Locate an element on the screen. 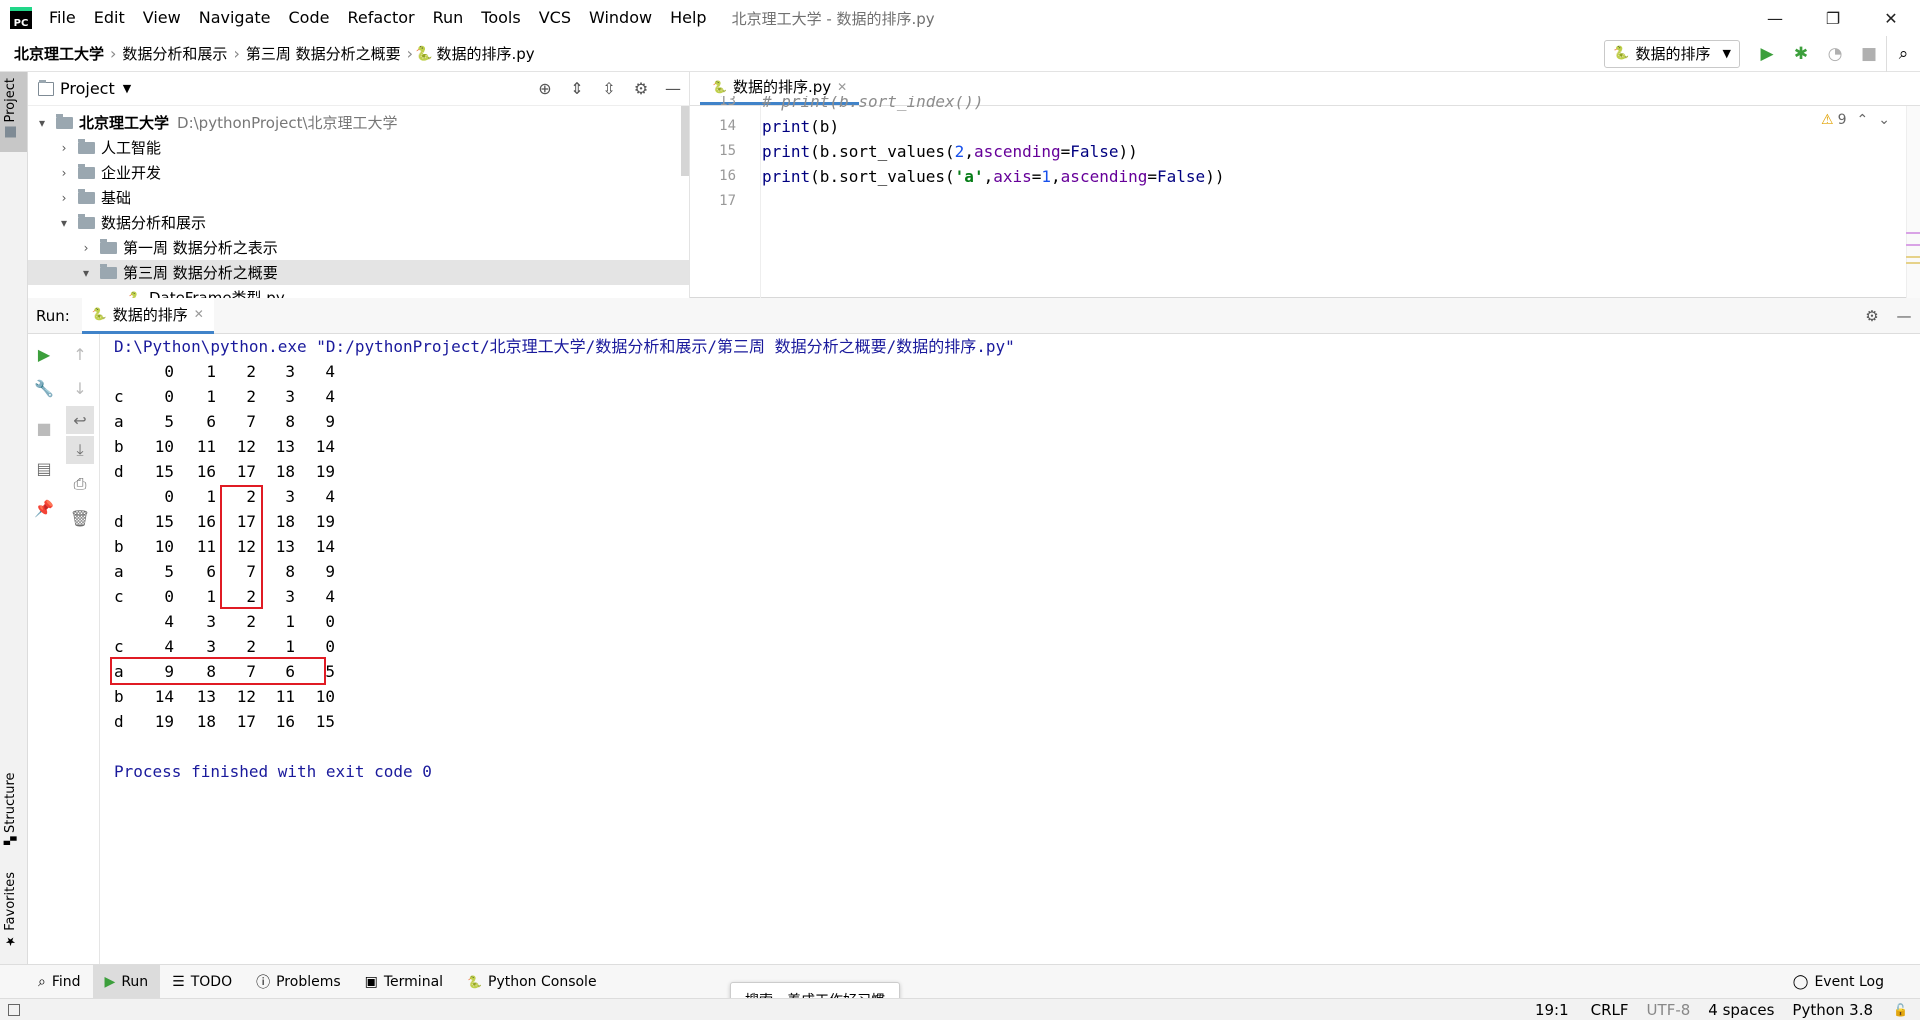 The width and height of the screenshot is (1920, 1020). project-panel-header: Project ▼ ⊕ ⇕ ⇳ ⚙ — is located at coordinates (358, 89).